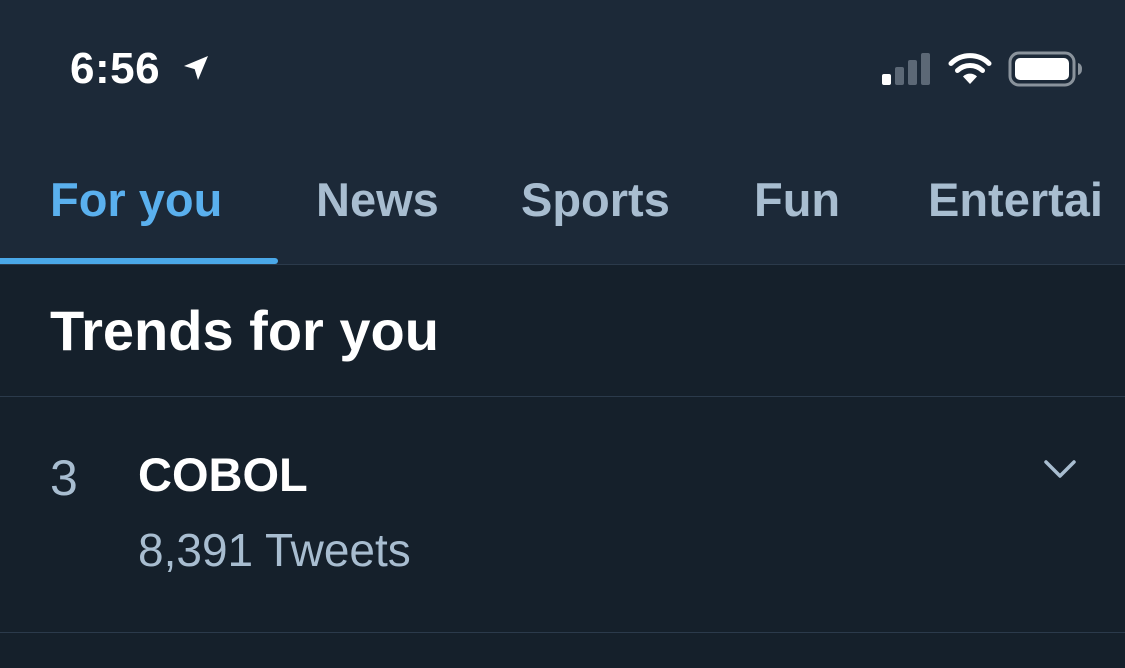 The width and height of the screenshot is (1125, 668). I want to click on cellular-signal-icon, so click(906, 69).